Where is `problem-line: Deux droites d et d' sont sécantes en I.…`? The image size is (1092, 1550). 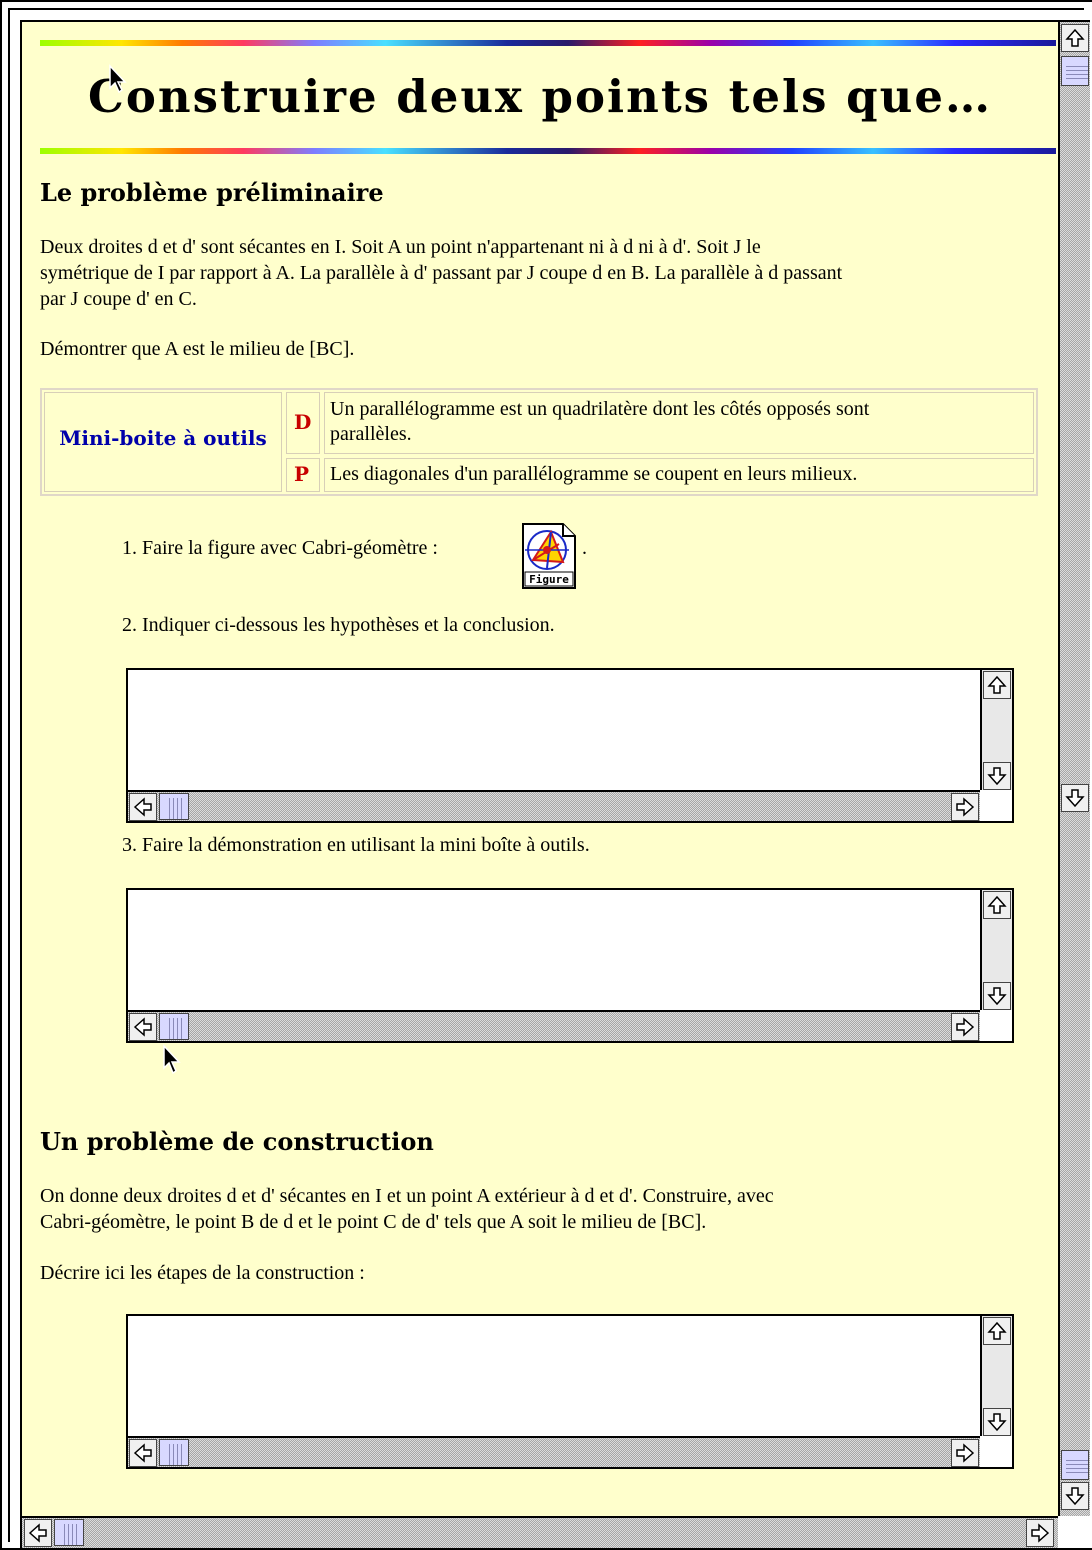
problem-line: Deux droites d et d' sont sécantes en I.… is located at coordinates (400, 247).